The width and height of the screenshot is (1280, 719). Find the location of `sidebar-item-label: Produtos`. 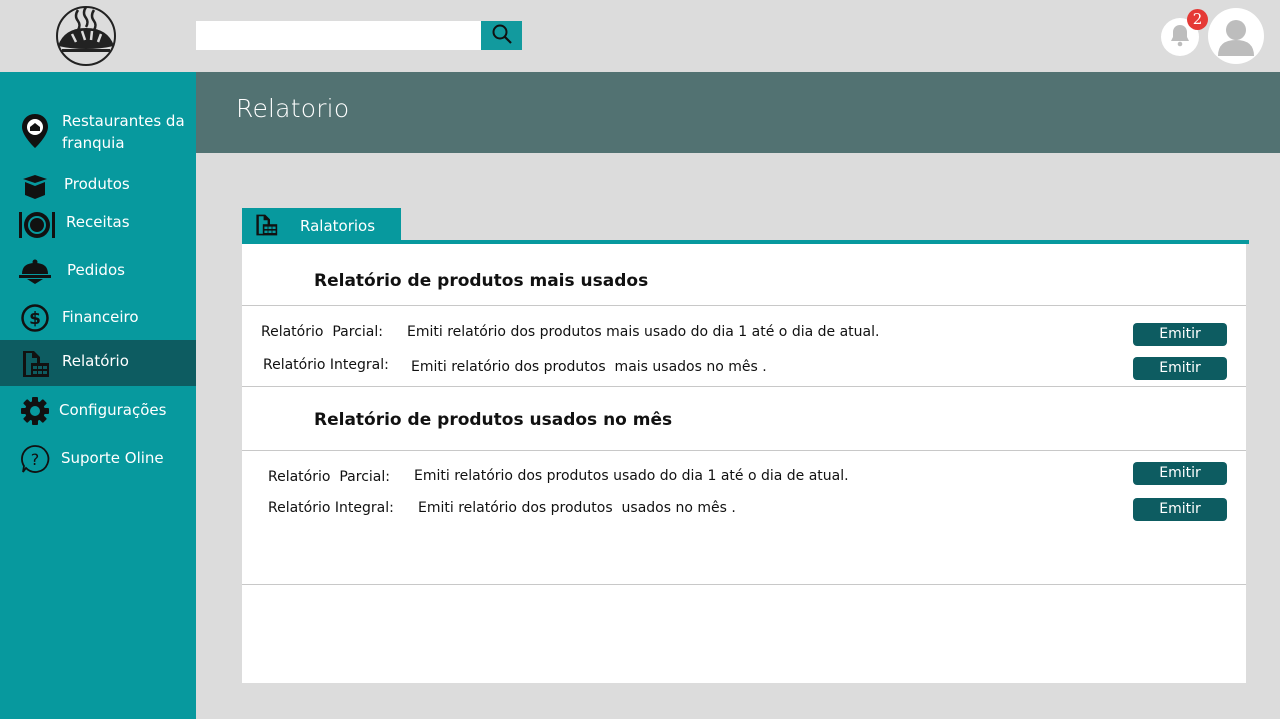

sidebar-item-label: Produtos is located at coordinates (97, 184).